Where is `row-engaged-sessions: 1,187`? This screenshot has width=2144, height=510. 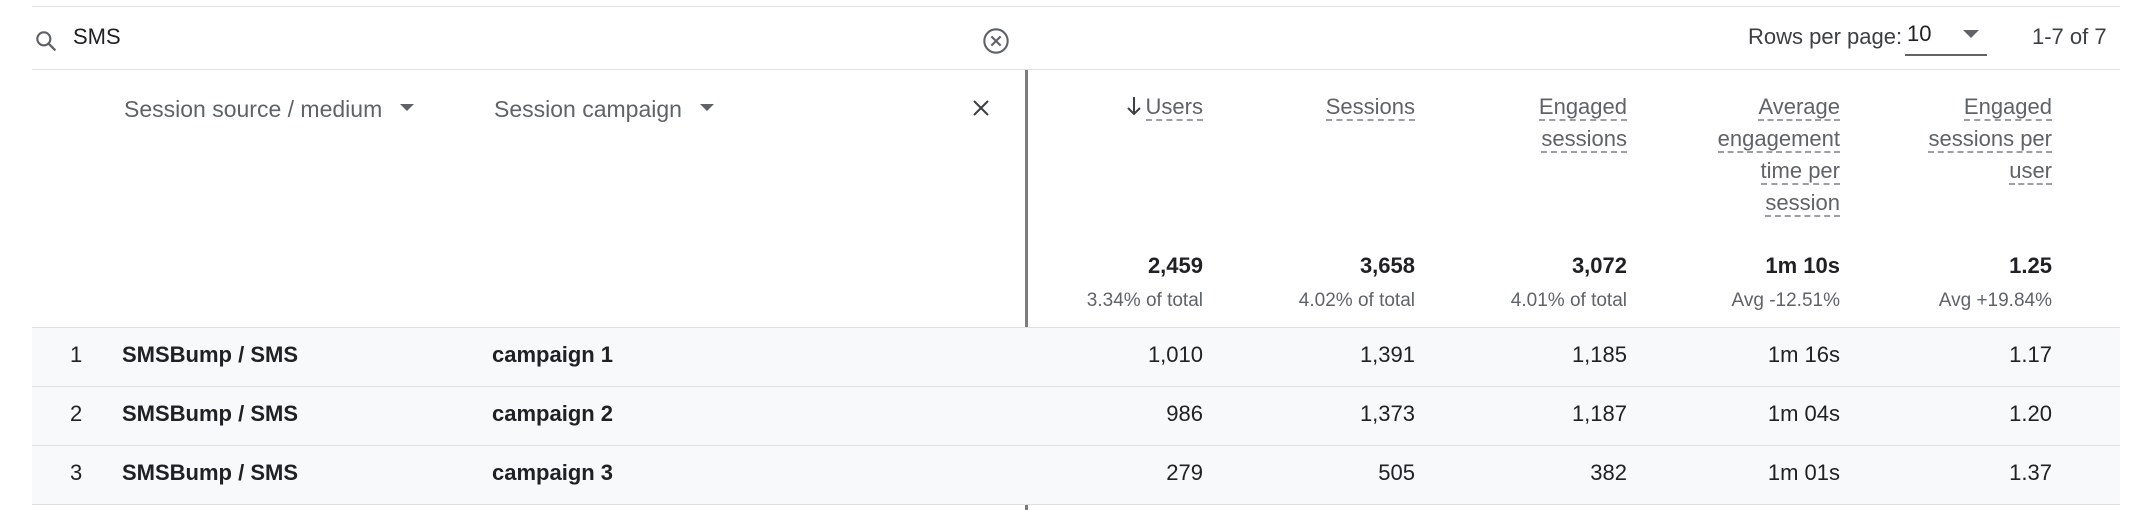
row-engaged-sessions: 1,187 is located at coordinates (1599, 413).